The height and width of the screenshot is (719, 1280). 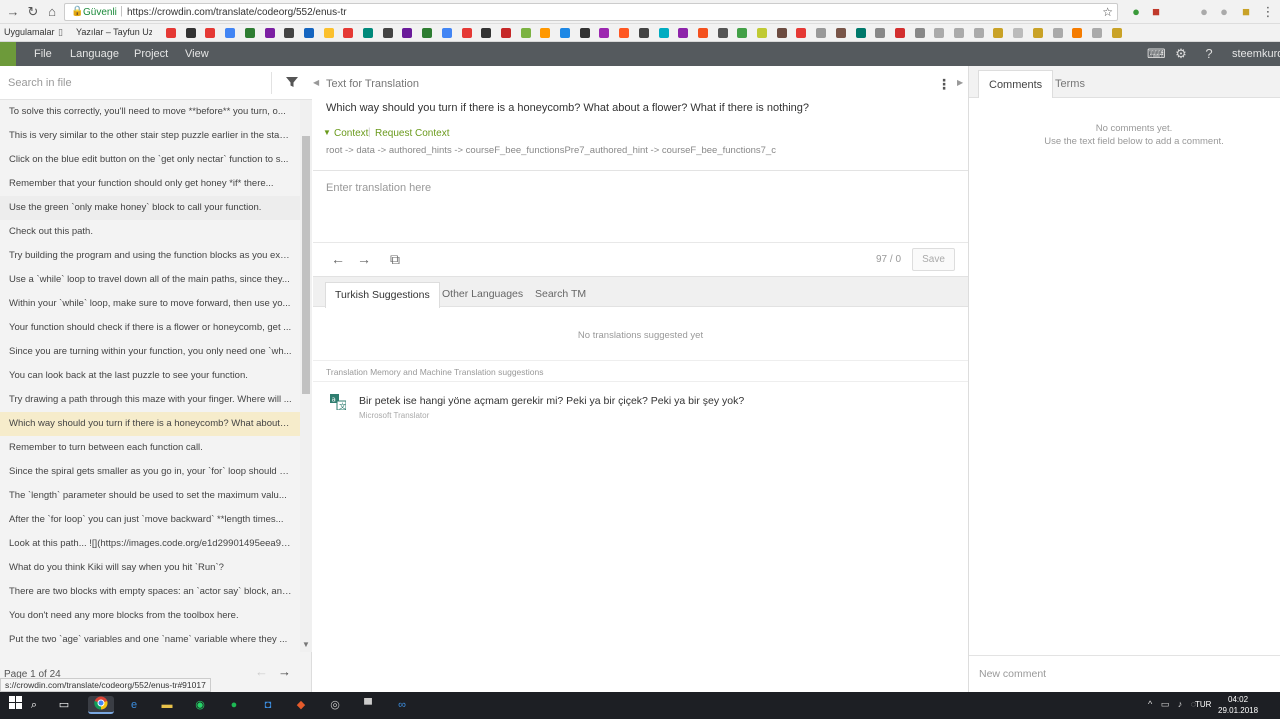 What do you see at coordinates (301, 705) in the screenshot?
I see `app-icon: ◆` at bounding box center [301, 705].